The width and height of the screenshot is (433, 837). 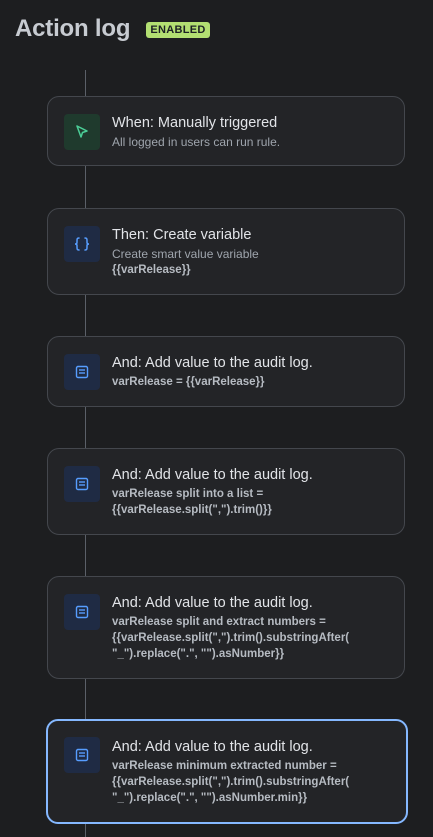 What do you see at coordinates (182, 235) in the screenshot?
I see `step-heading: Then: Create variable` at bounding box center [182, 235].